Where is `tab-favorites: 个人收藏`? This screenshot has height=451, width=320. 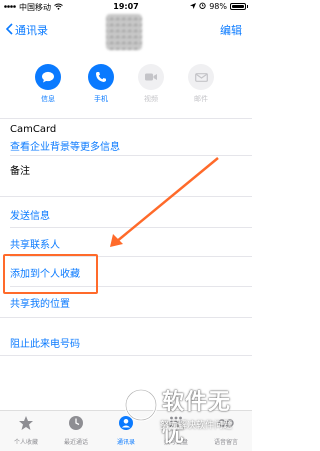 tab-favorites: 个人收藏 is located at coordinates (26, 430).